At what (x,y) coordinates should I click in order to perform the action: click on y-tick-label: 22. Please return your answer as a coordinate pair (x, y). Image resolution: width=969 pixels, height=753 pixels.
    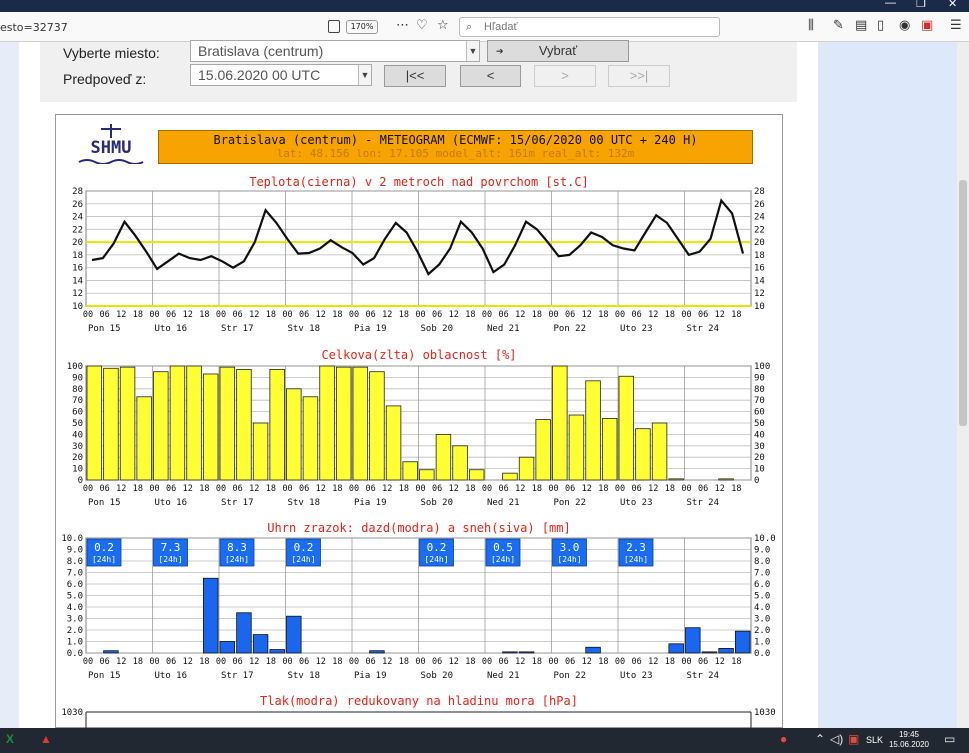
    Looking at the image, I should click on (77, 230).